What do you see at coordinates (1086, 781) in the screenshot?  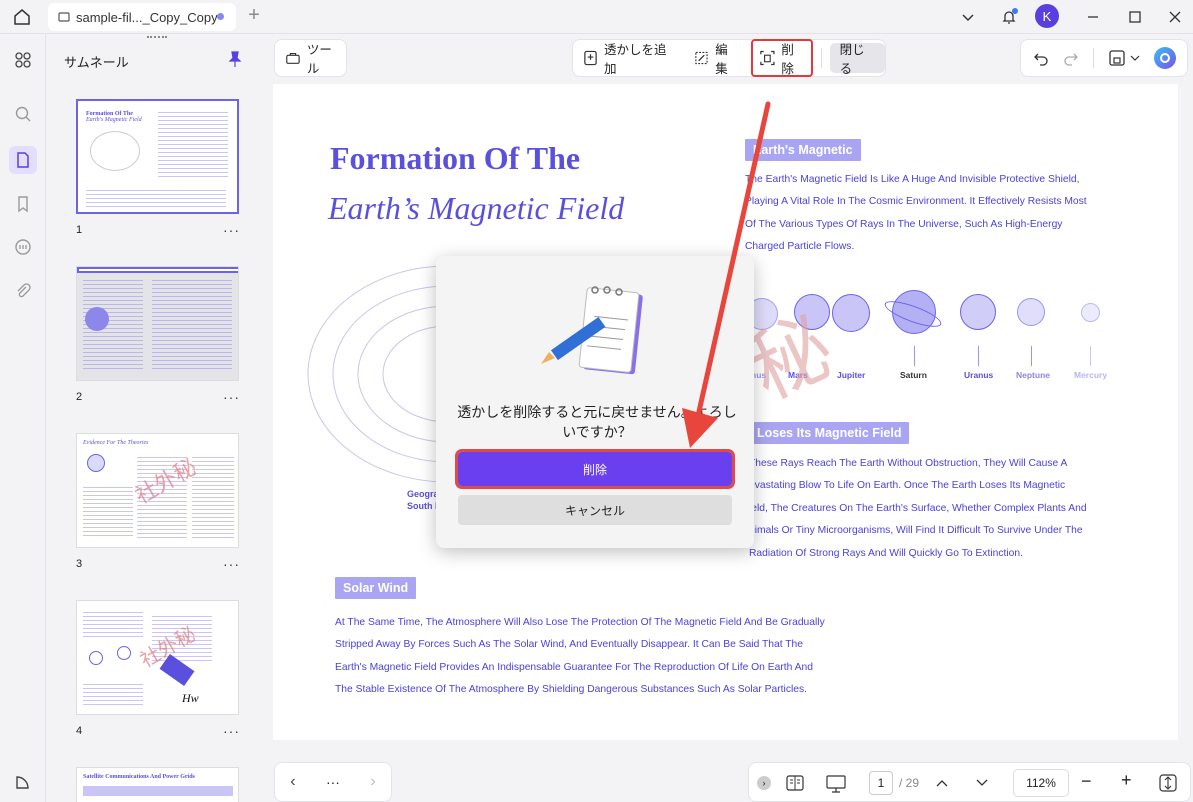 I see `zoom-out-icon: −` at bounding box center [1086, 781].